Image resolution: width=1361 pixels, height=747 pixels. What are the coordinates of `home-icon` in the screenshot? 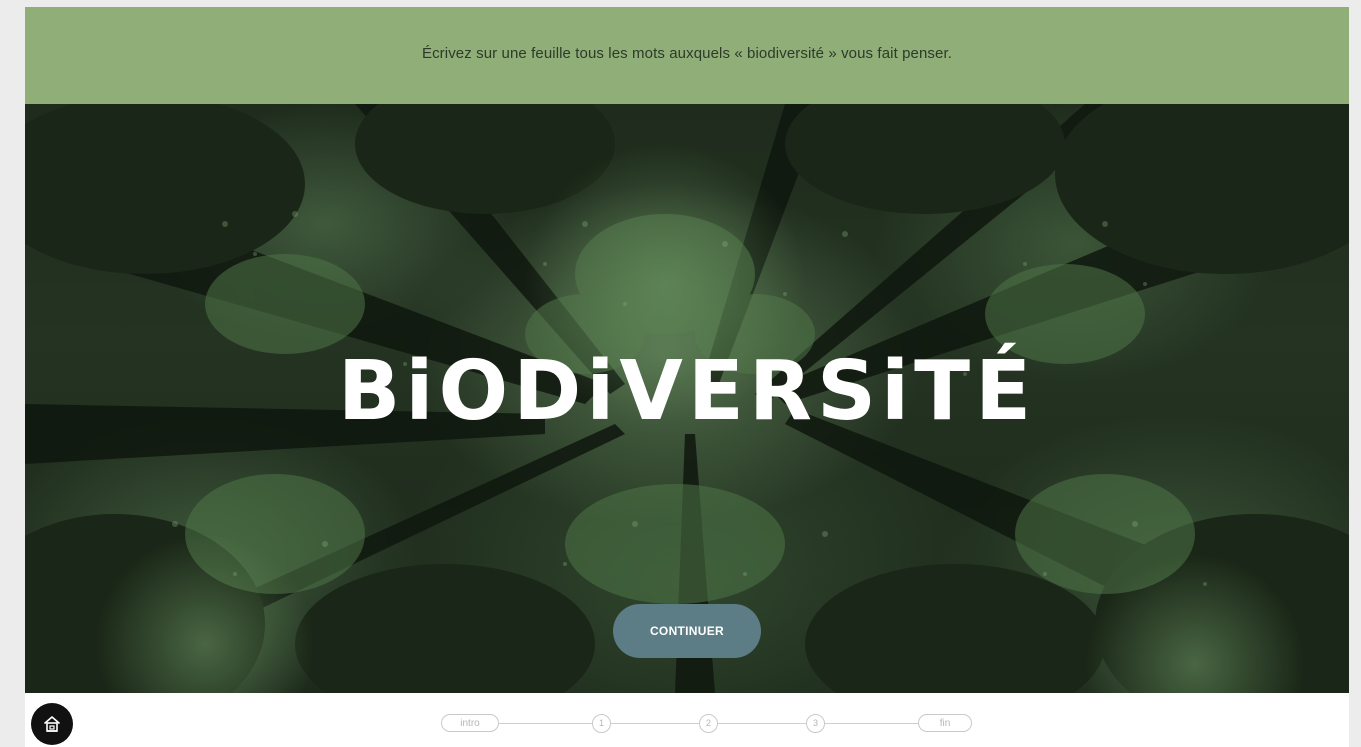 It's located at (52, 724).